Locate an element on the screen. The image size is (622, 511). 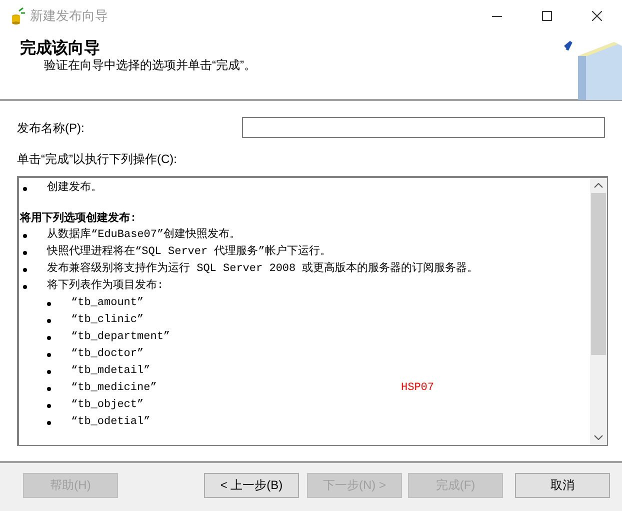
list-item-text: 创建发布。 is located at coordinates (74, 188).